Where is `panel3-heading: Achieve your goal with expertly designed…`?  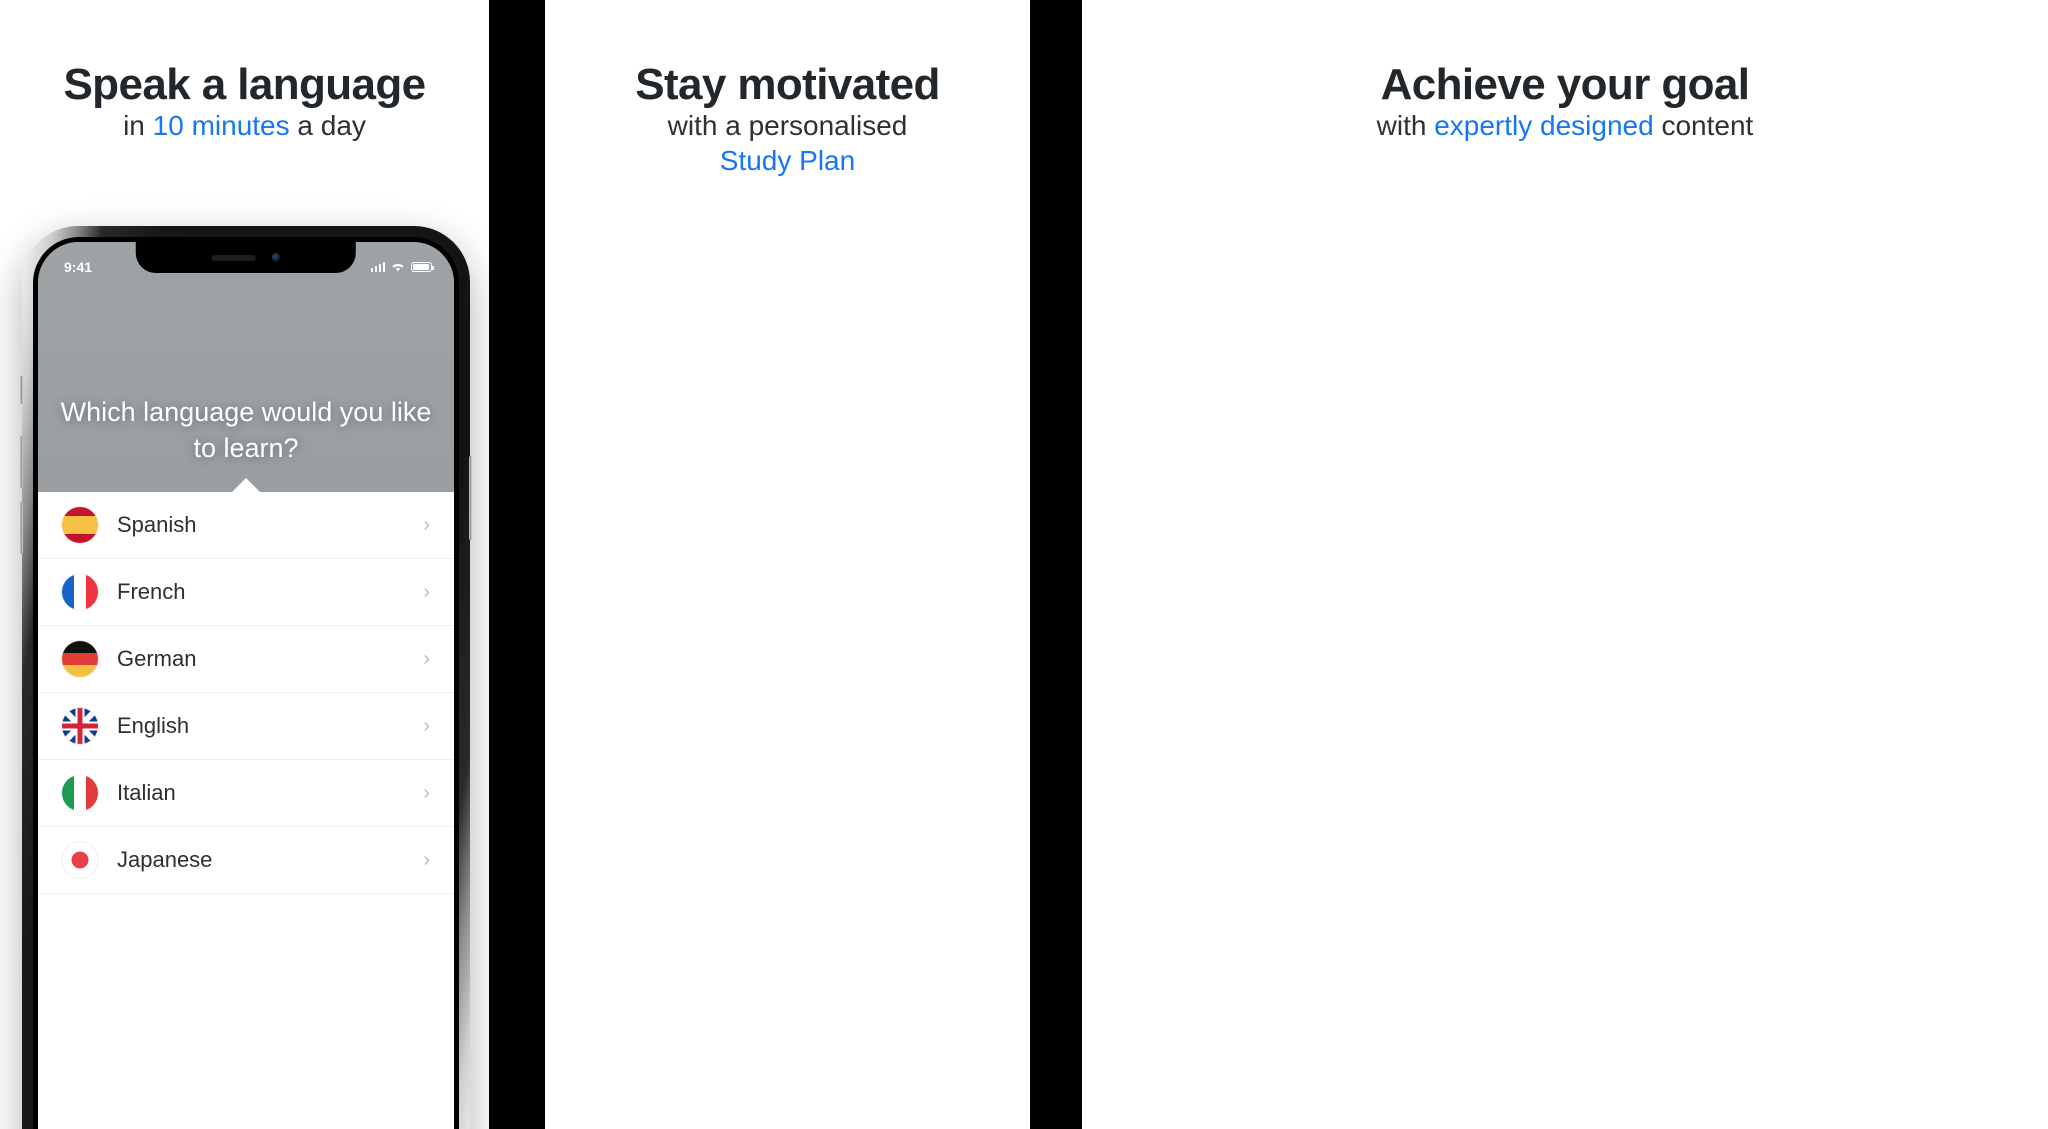
panel3-heading: Achieve your goal with expertly designed… is located at coordinates (1565, 71).